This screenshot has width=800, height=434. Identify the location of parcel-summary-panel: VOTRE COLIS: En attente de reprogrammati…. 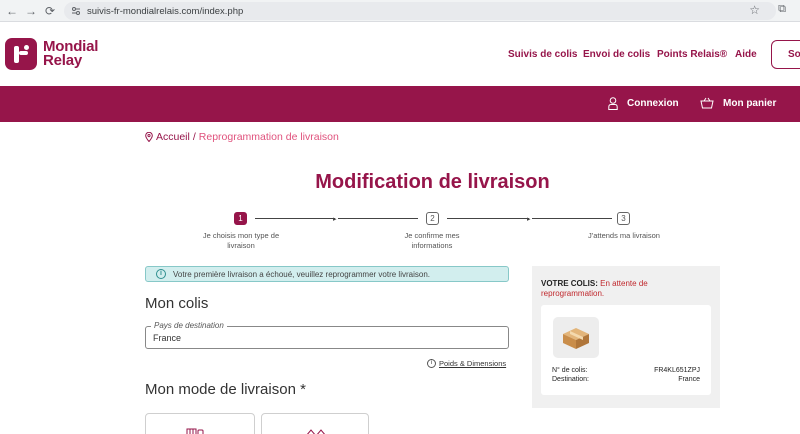
(626, 337).